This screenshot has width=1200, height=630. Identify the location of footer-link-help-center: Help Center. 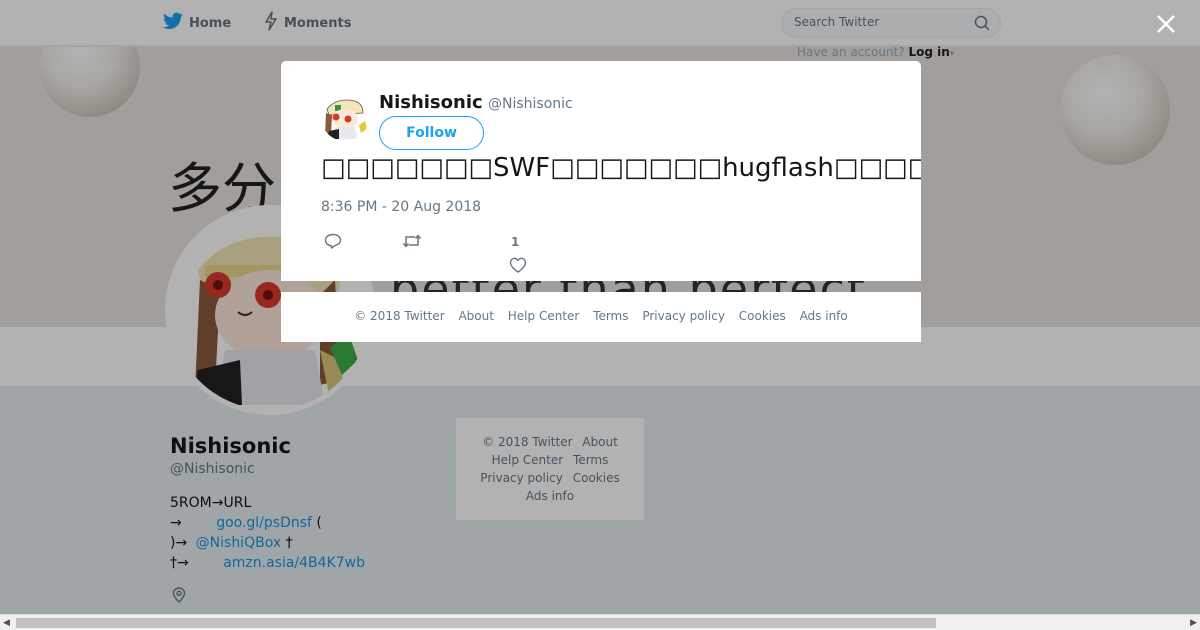
(544, 316).